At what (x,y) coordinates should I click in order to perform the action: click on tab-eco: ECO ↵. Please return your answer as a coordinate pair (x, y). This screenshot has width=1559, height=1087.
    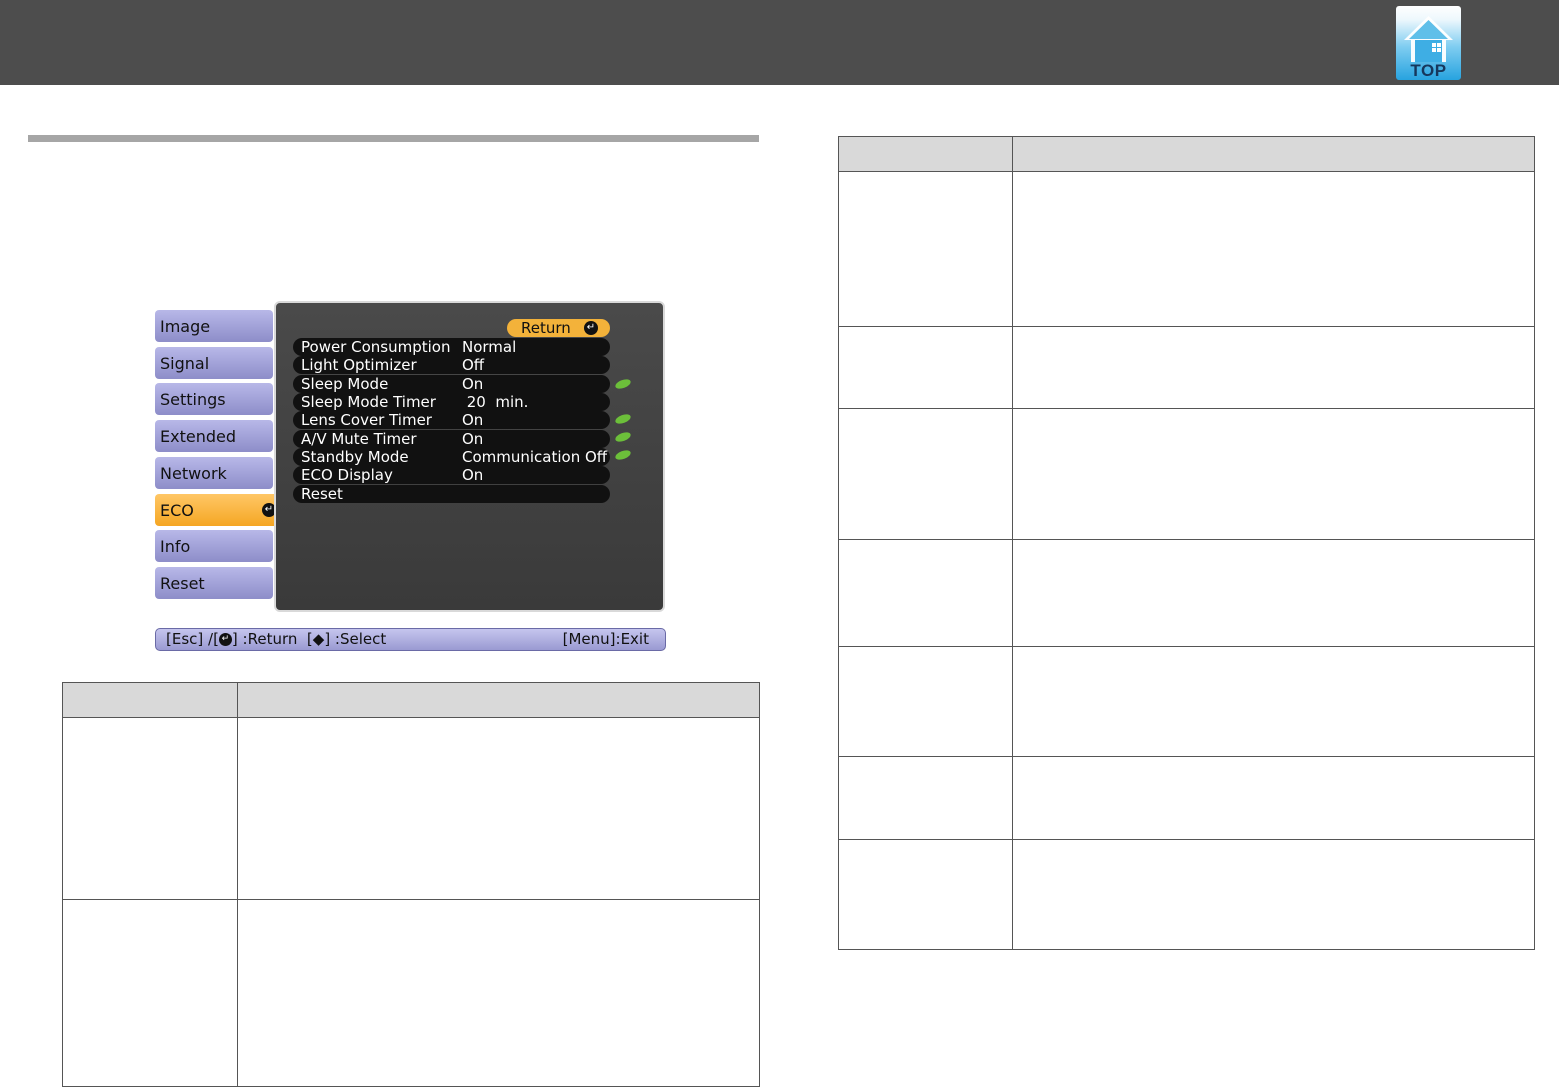
    Looking at the image, I should click on (218, 510).